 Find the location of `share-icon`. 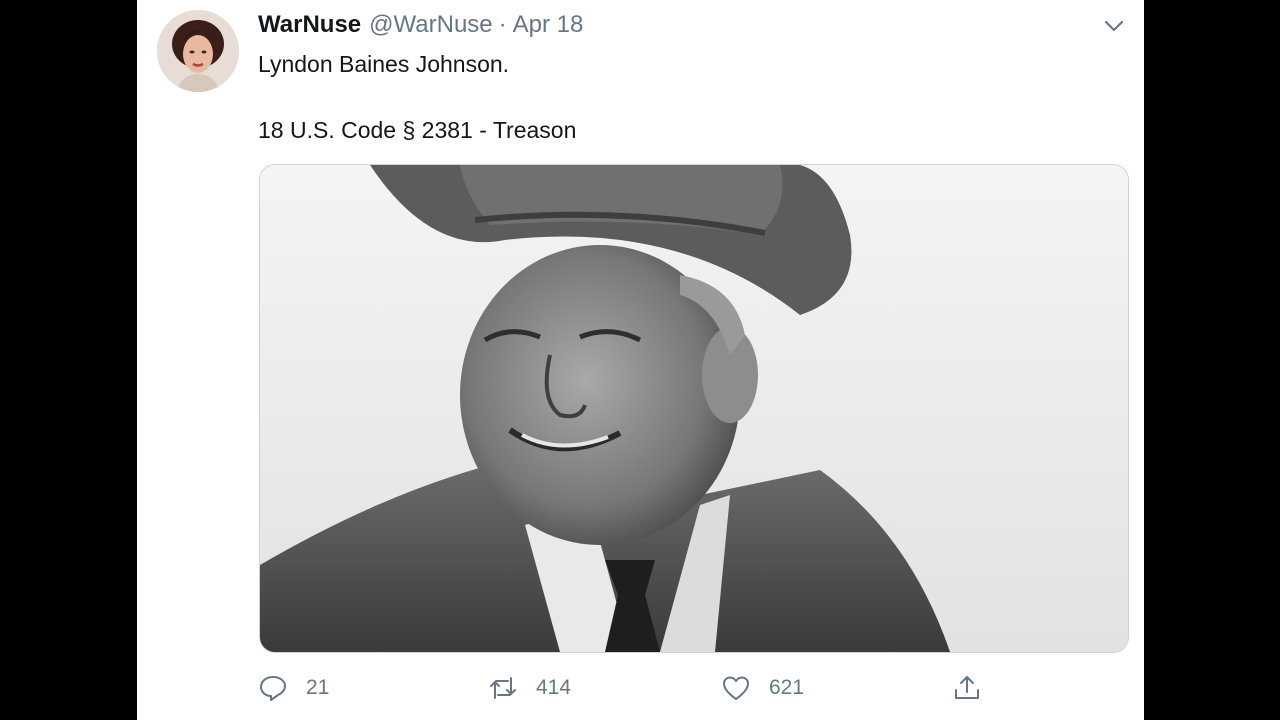

share-icon is located at coordinates (967, 688).